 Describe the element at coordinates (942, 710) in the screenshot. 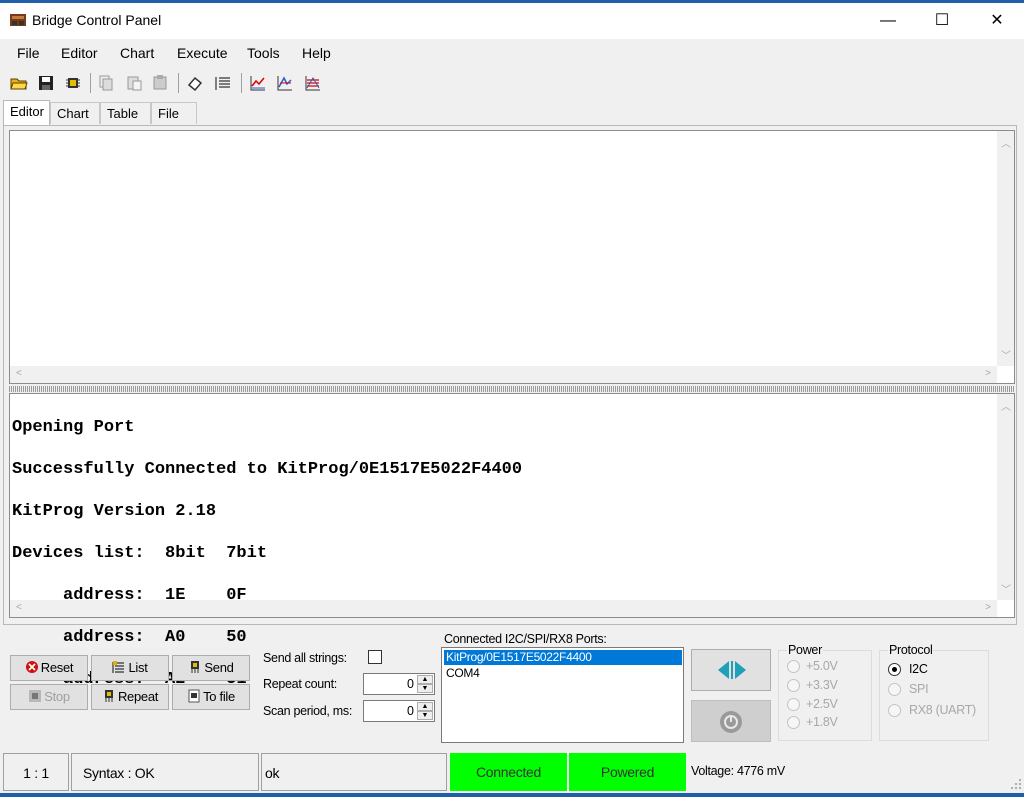

I see `protocol-label-rx8: RX8 (UART)` at that location.